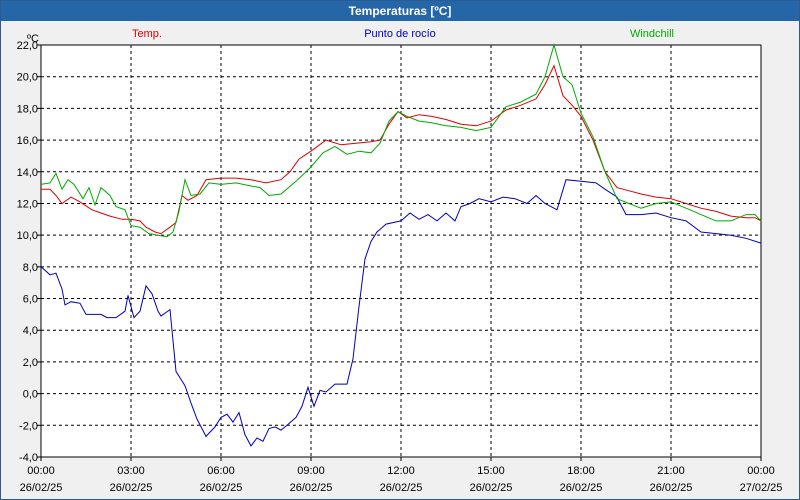 The image size is (800, 500). Describe the element at coordinates (581, 471) in the screenshot. I see `x-tick-time-label: 18:00` at that location.